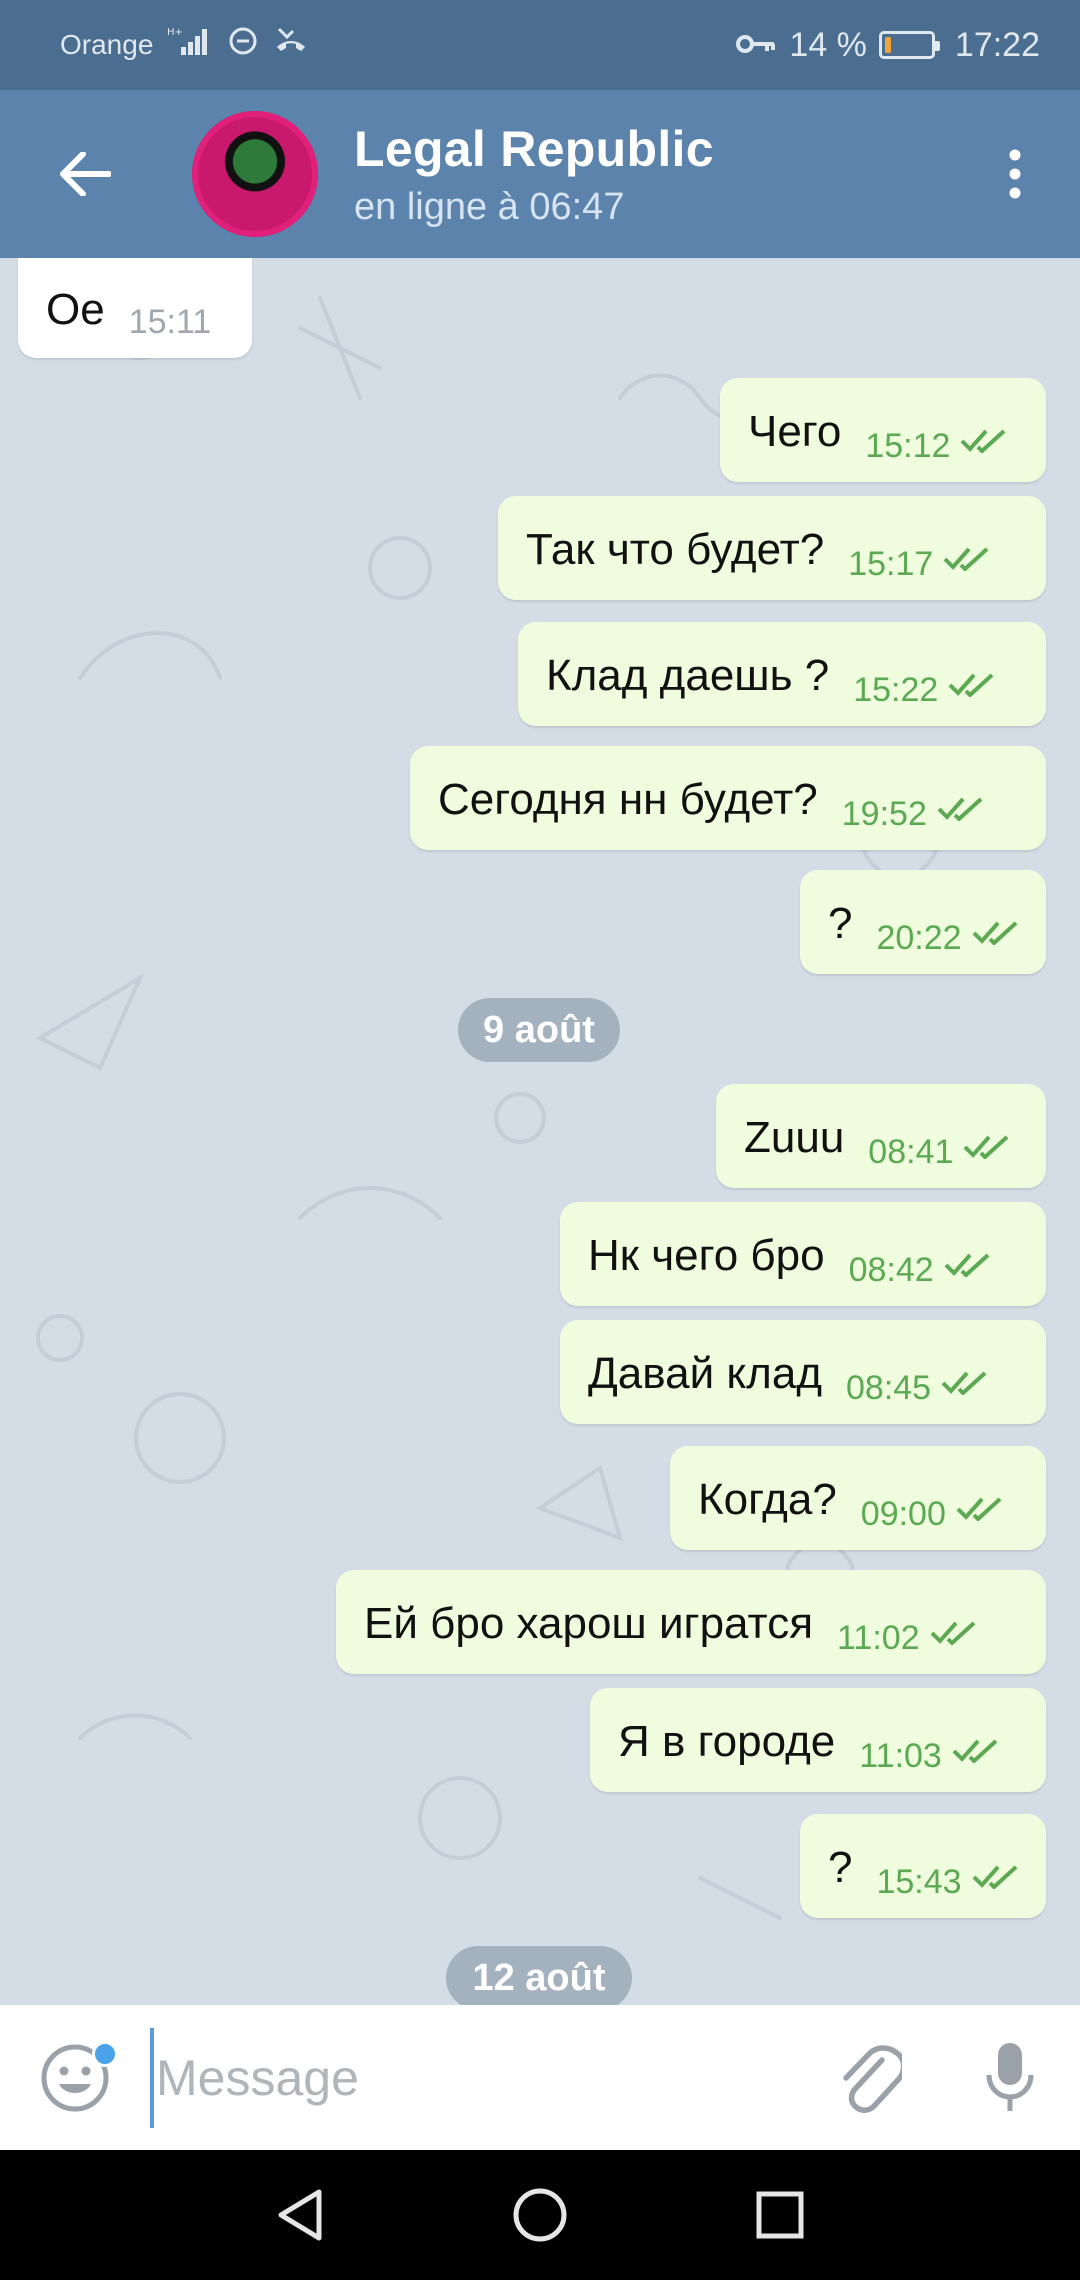 The width and height of the screenshot is (1080, 2280). I want to click on message-bubble: Чего 15:12, so click(883, 430).